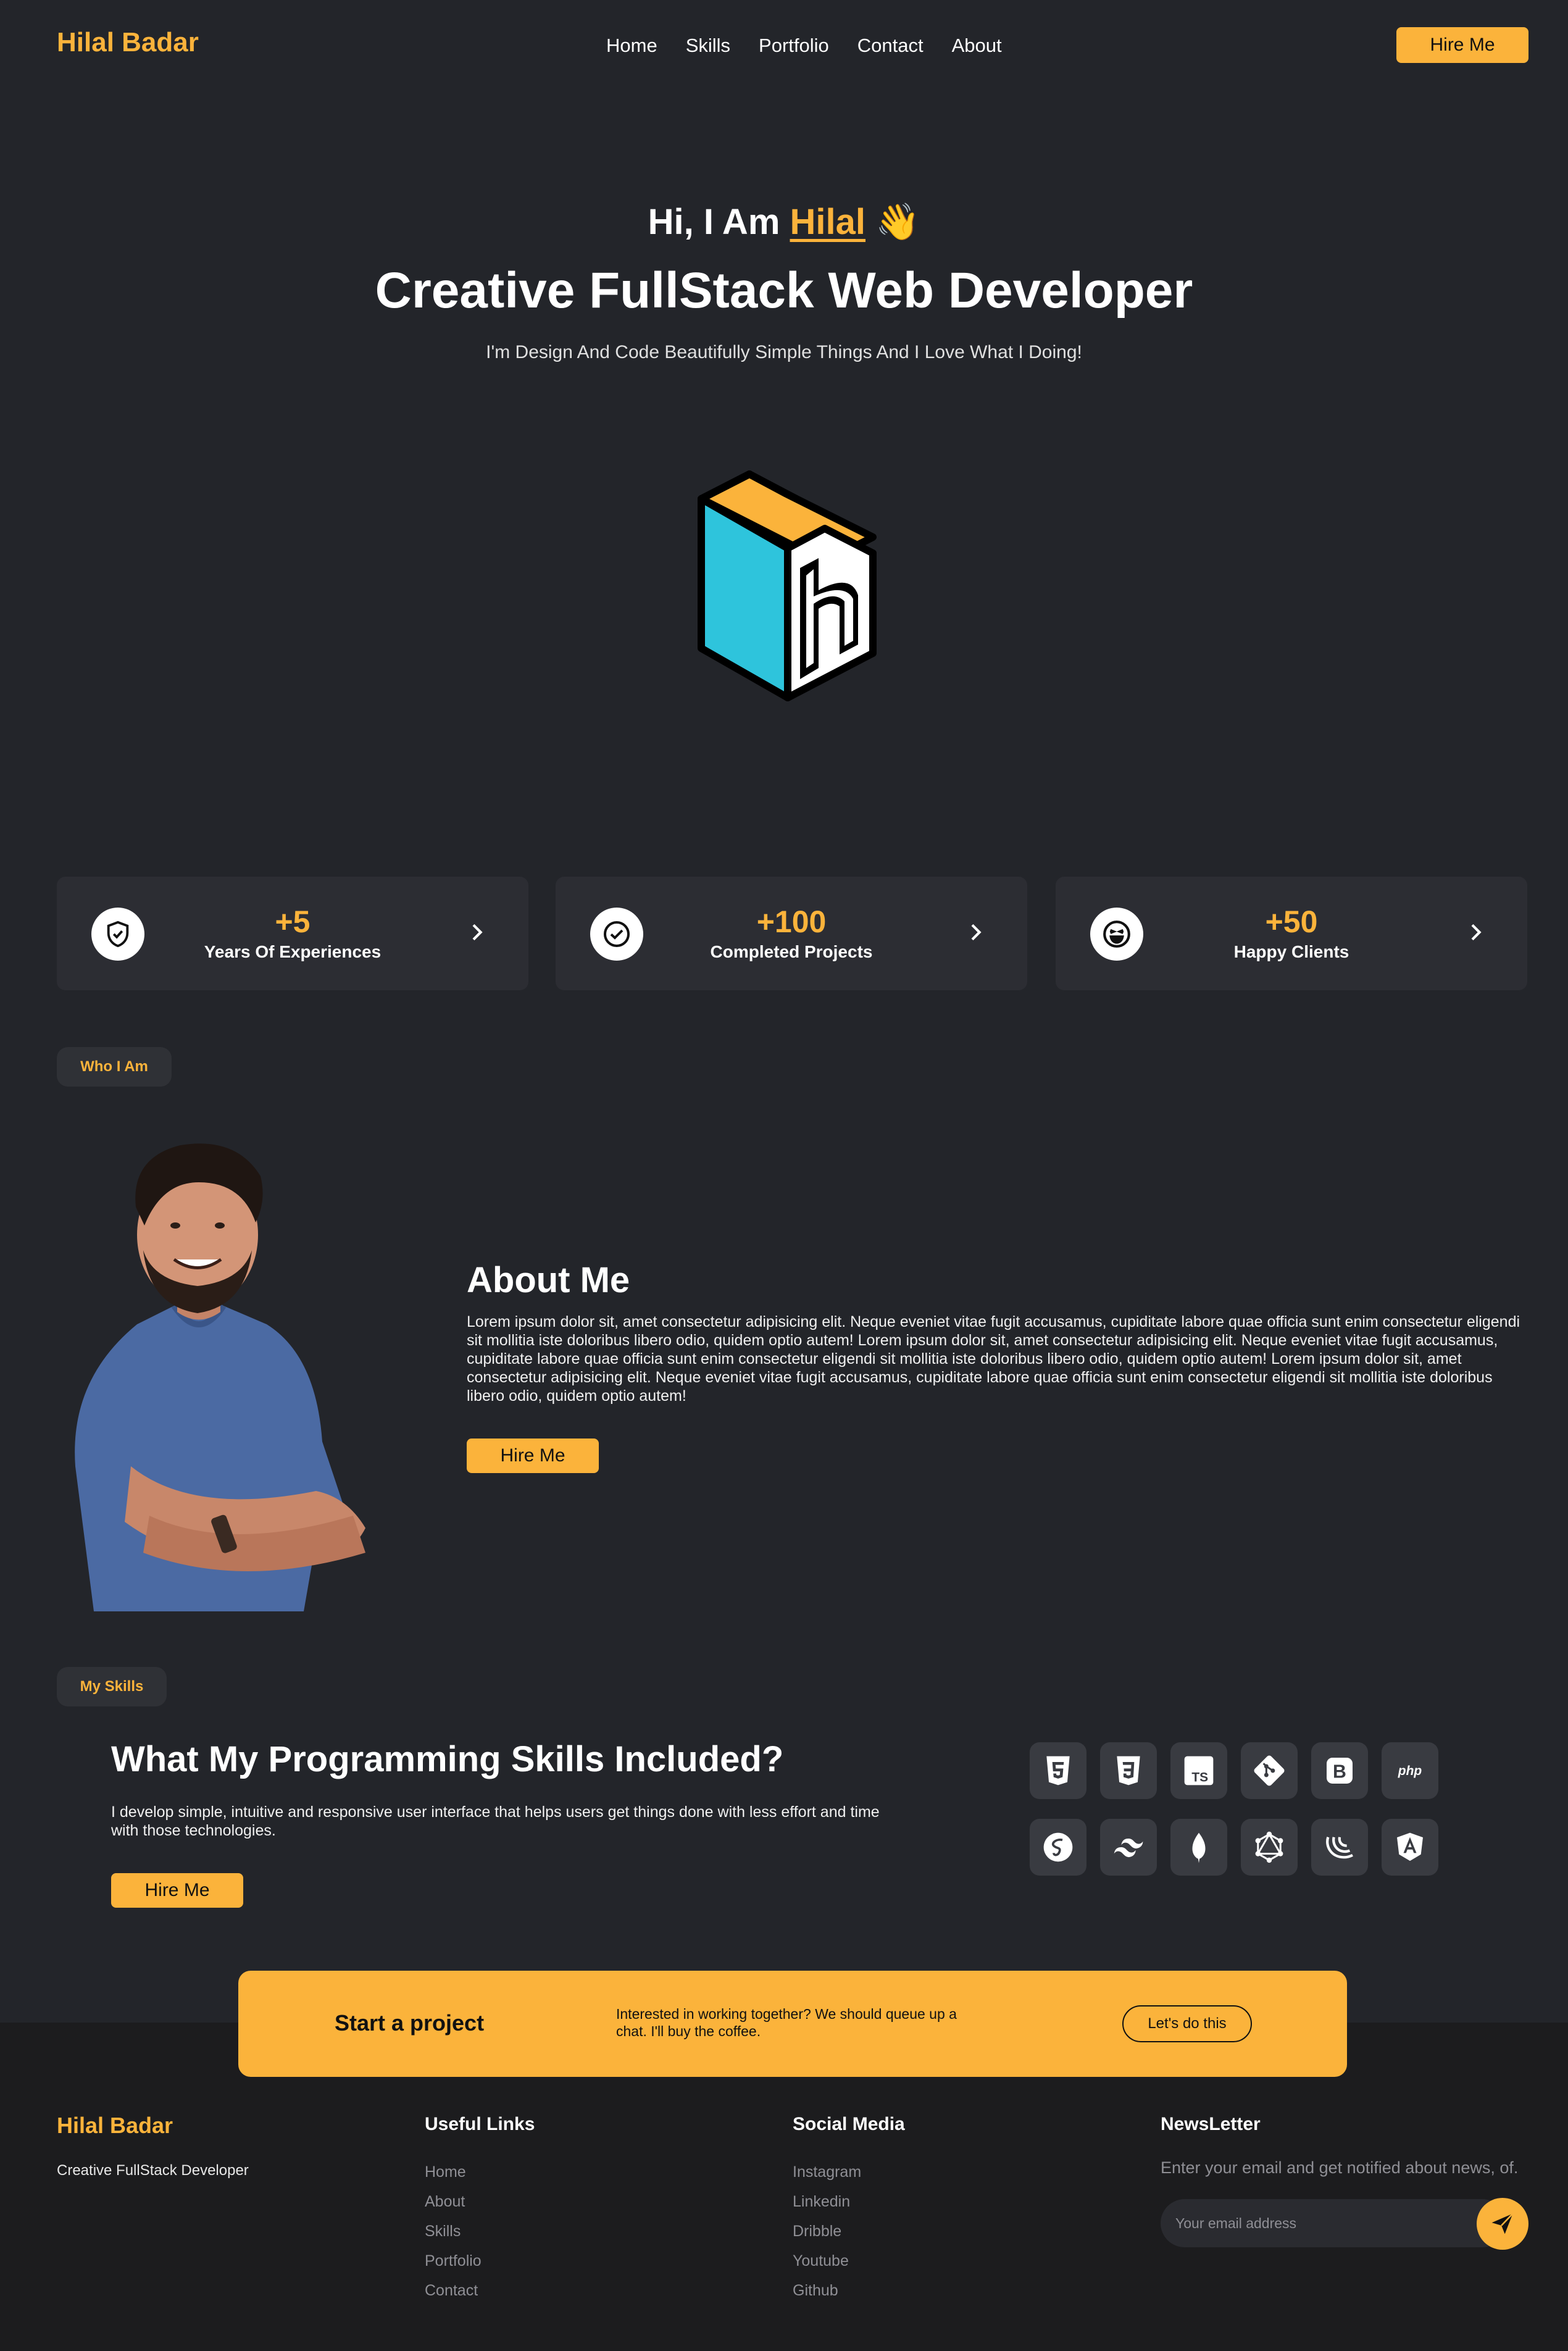  I want to click on git-icon, so click(1270, 1771).